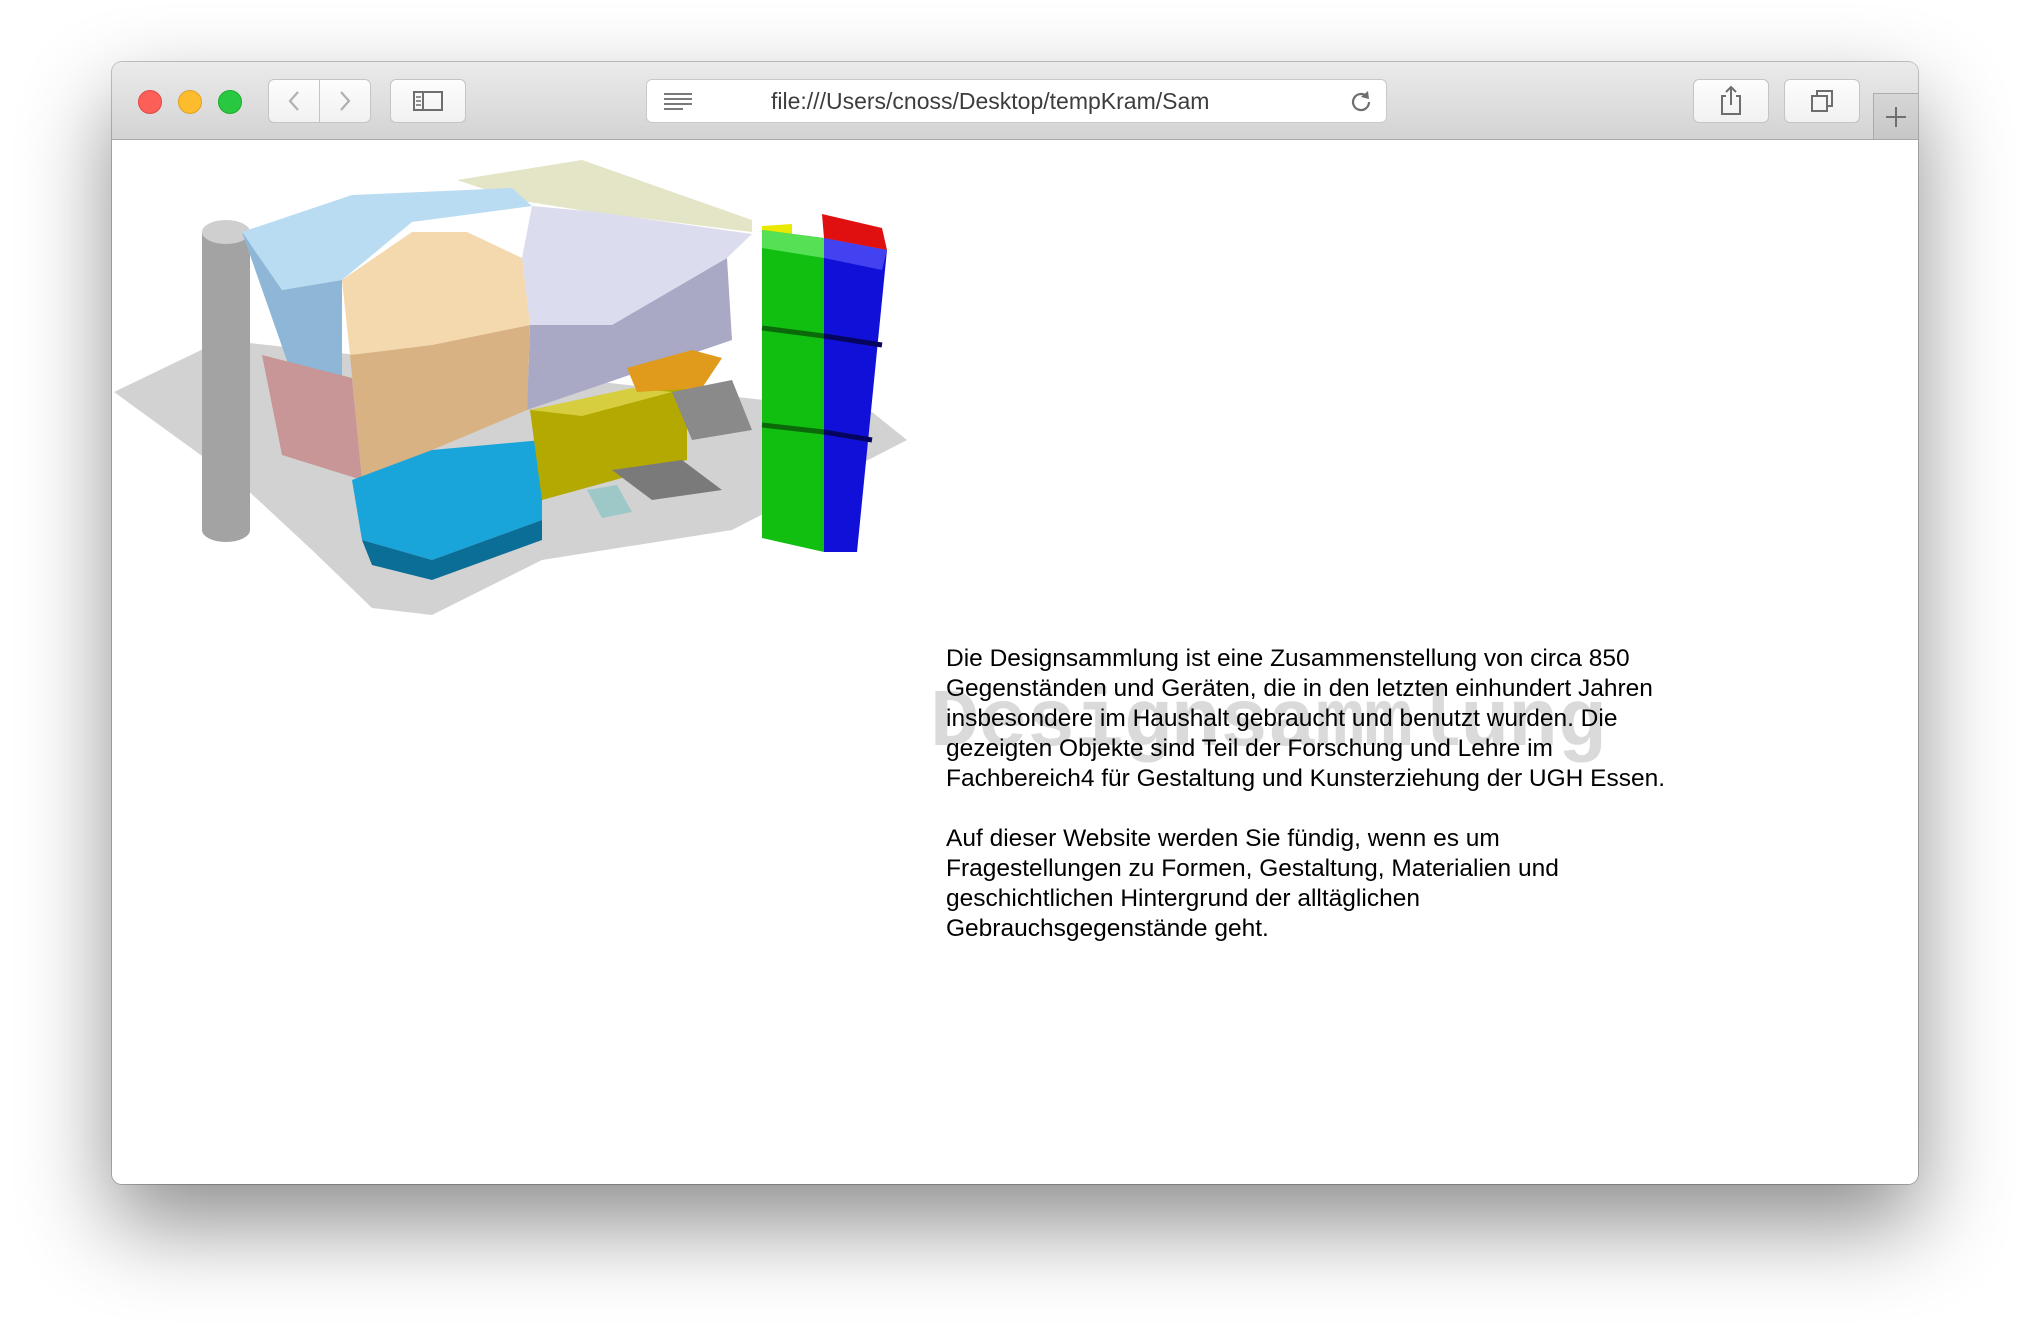 The height and width of the screenshot is (1344, 2028). Describe the element at coordinates (150, 102) in the screenshot. I see `close-window-button` at that location.